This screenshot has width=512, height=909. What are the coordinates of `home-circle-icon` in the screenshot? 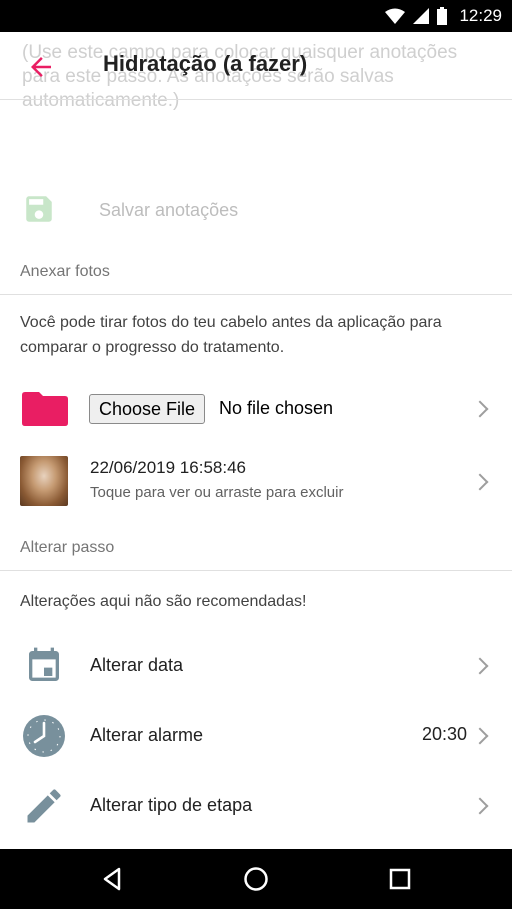 It's located at (256, 879).